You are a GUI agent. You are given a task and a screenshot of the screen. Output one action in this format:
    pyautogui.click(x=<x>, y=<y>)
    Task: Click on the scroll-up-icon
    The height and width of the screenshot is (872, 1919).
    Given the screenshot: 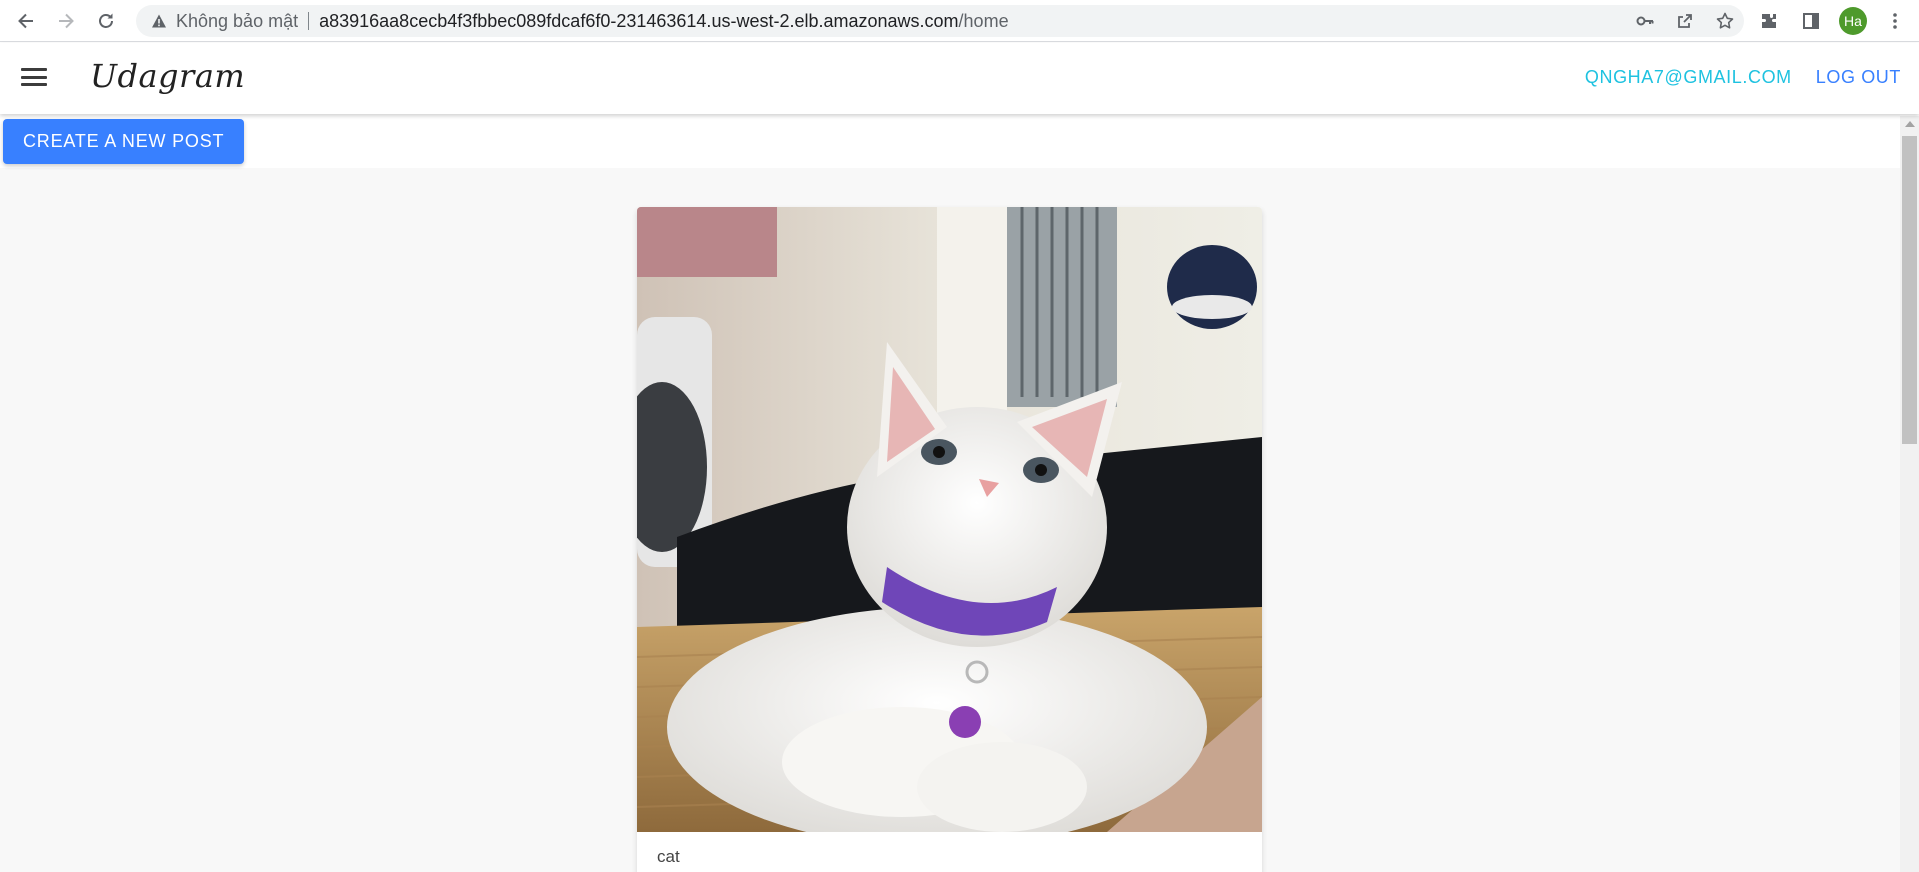 What is the action you would take?
    pyautogui.click(x=1910, y=124)
    